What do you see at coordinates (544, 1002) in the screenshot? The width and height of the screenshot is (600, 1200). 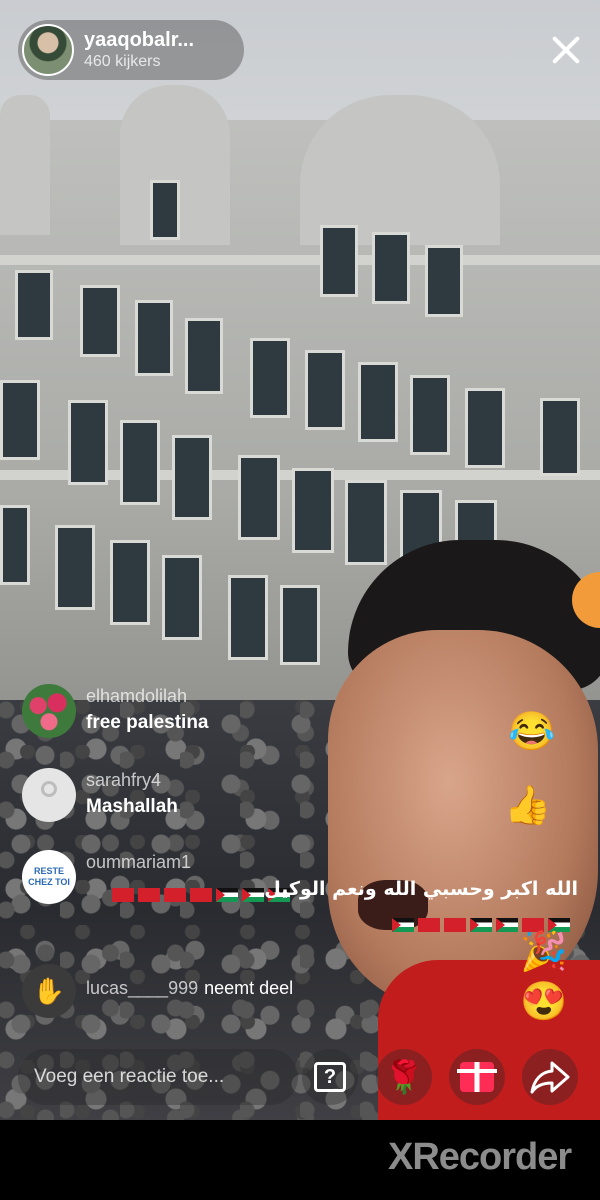 I see `heart-eyes-emoji: 😍` at bounding box center [544, 1002].